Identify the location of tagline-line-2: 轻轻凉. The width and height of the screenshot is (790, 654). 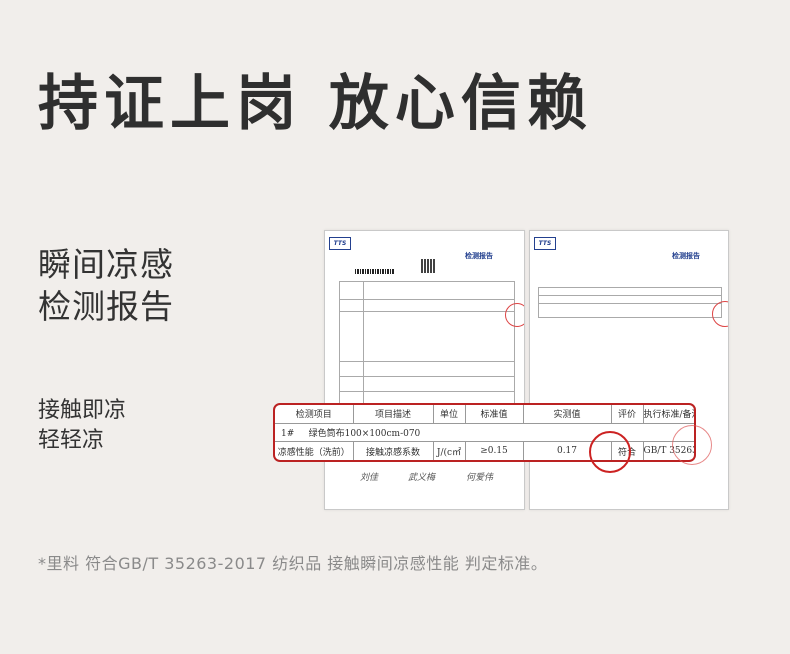
(71, 440).